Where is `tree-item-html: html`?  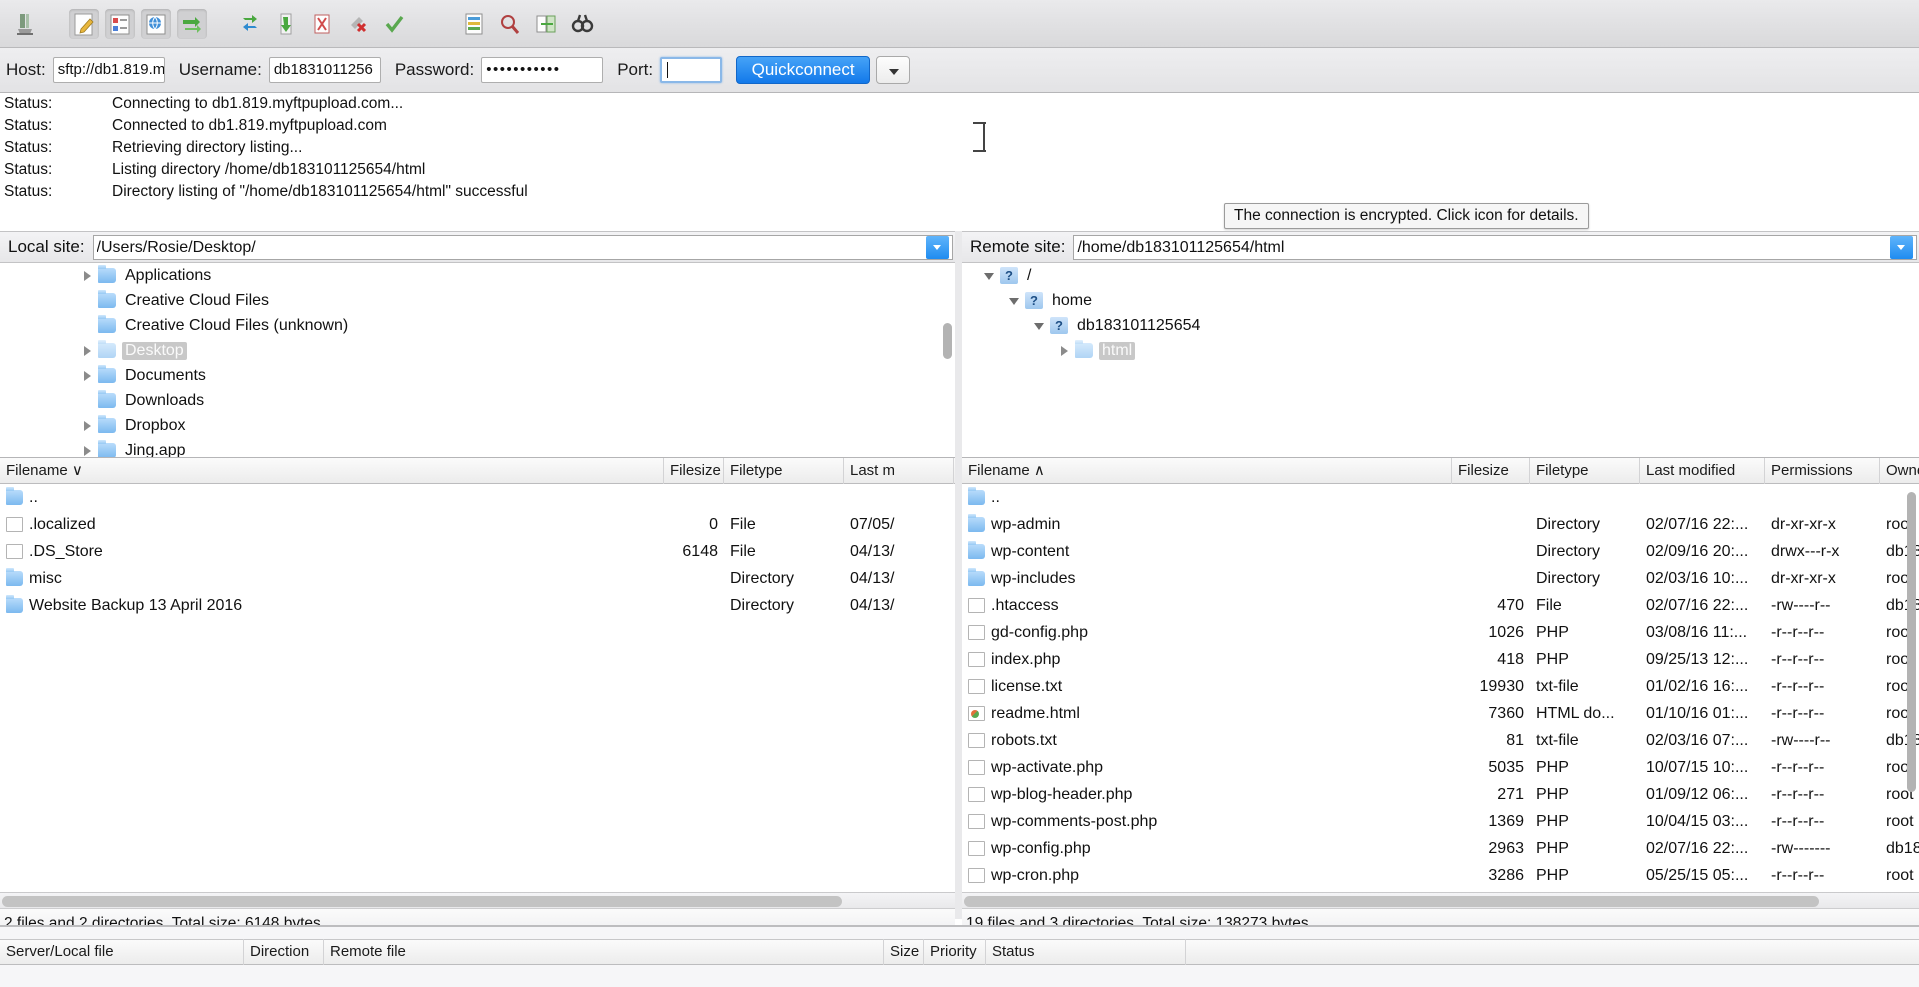 tree-item-html: html is located at coordinates (1440, 350).